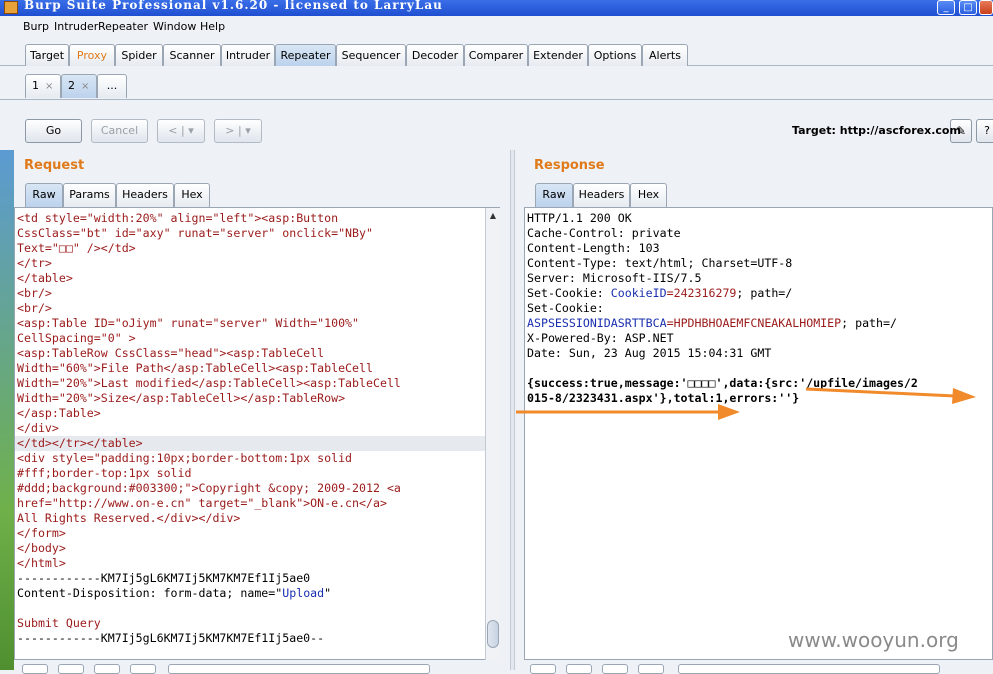  I want to click on request-search-input, so click(299, 669).